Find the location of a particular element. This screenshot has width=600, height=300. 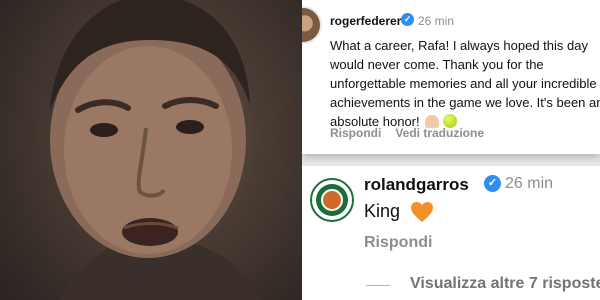

view-more-replies-button: Visualizza altre 7 risposte is located at coordinates (505, 284).